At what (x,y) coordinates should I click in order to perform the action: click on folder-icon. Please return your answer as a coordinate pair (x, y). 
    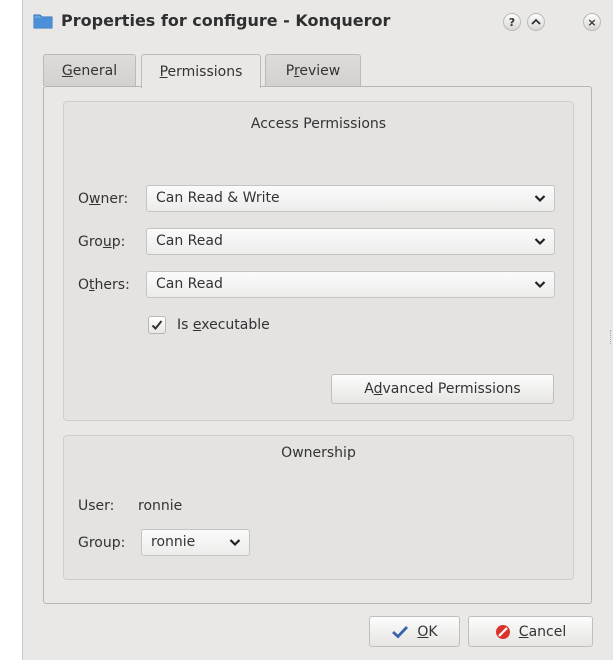
    Looking at the image, I should click on (43, 21).